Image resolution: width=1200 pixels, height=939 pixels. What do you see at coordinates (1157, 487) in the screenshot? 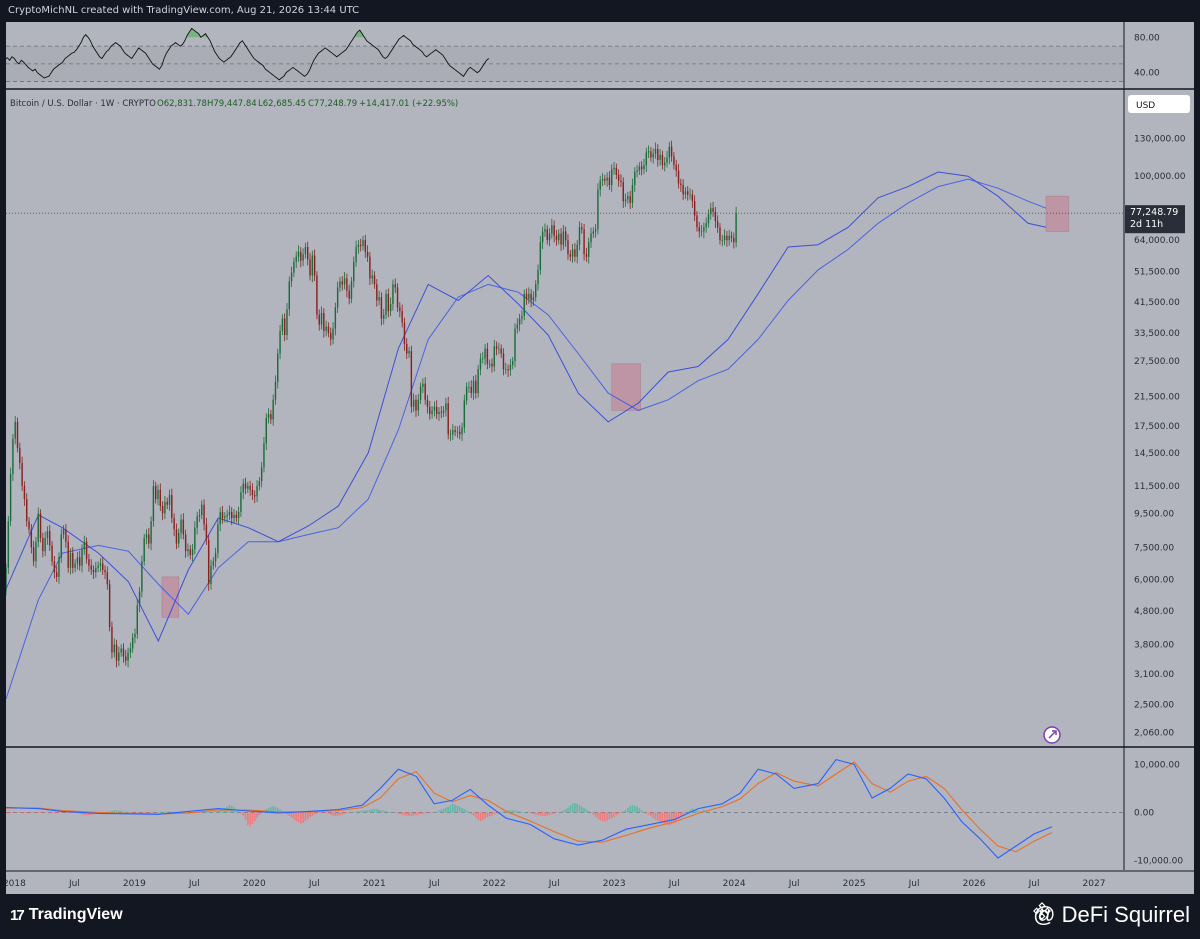
I see `price-tick-label: 11,500.00` at bounding box center [1157, 487].